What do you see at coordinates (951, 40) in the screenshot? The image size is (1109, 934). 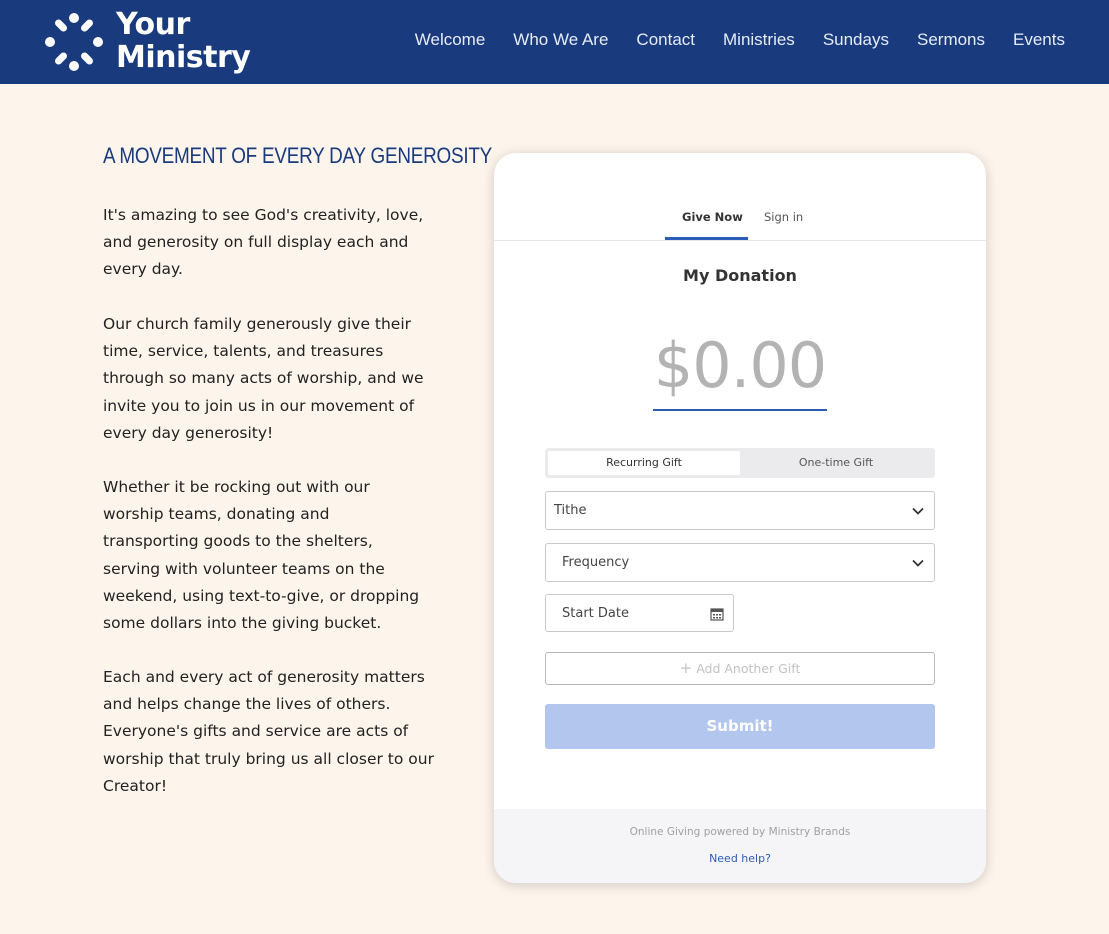 I see `nav-sermons: Sermons` at bounding box center [951, 40].